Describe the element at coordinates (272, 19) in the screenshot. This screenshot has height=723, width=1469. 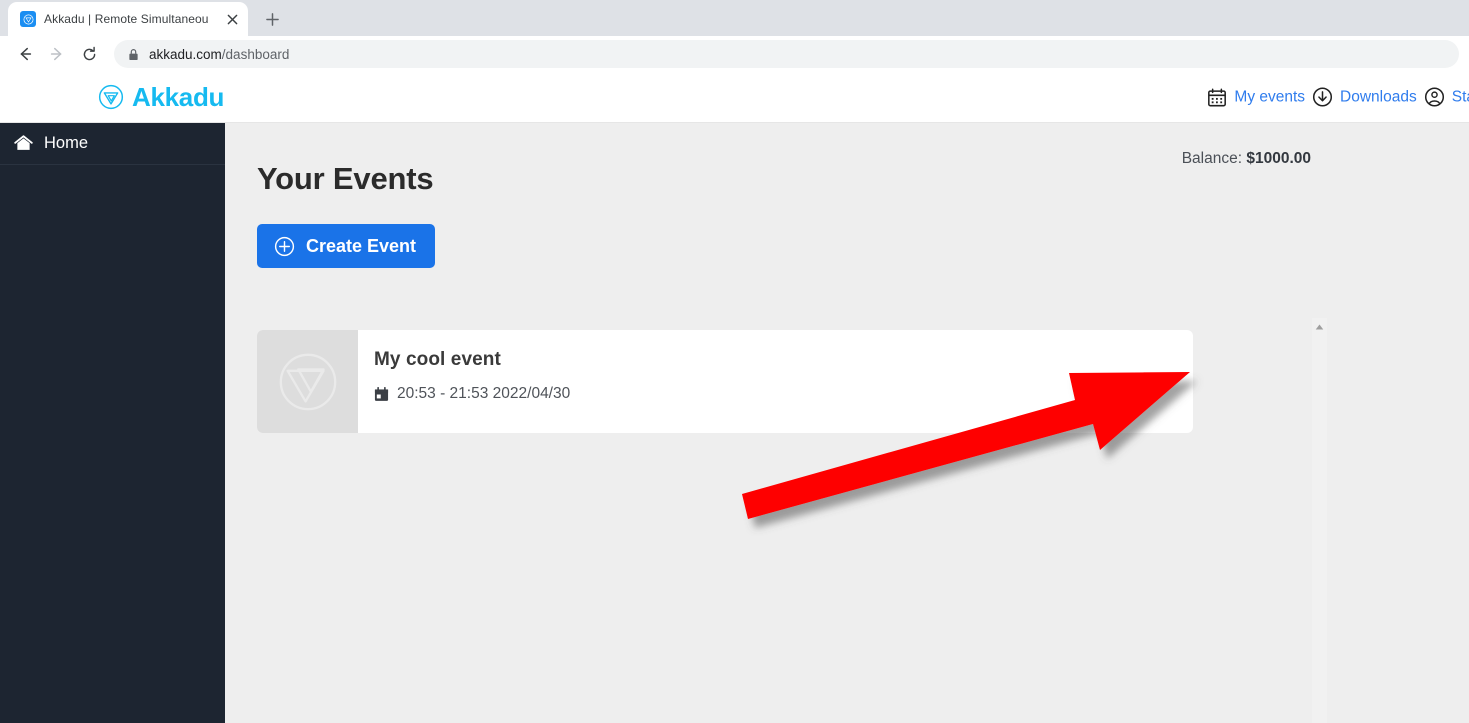
I see `new-tab-button` at that location.